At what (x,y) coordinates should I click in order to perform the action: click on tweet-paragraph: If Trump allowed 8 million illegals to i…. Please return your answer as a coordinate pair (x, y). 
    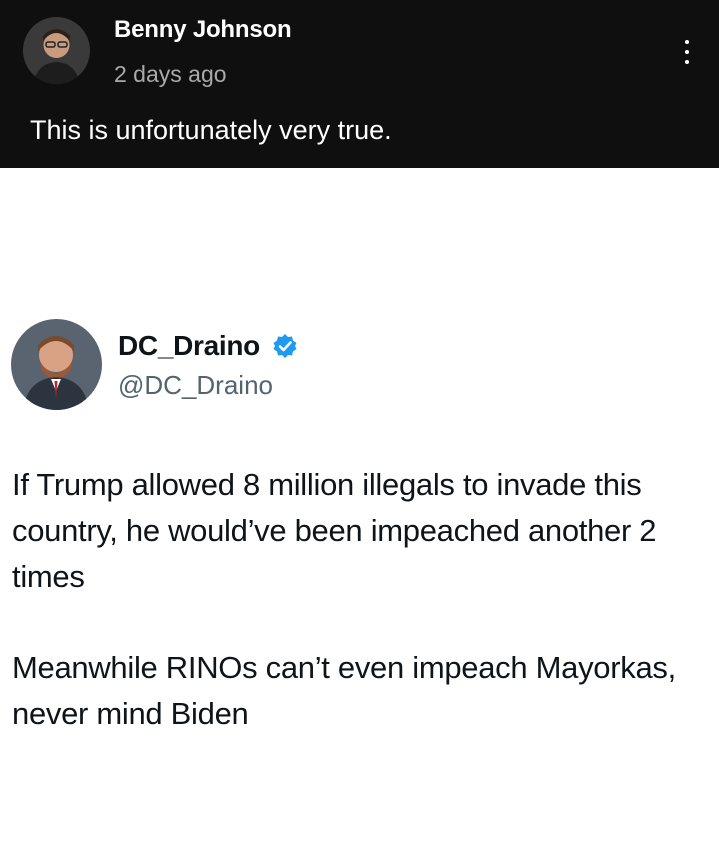
    Looking at the image, I should click on (334, 530).